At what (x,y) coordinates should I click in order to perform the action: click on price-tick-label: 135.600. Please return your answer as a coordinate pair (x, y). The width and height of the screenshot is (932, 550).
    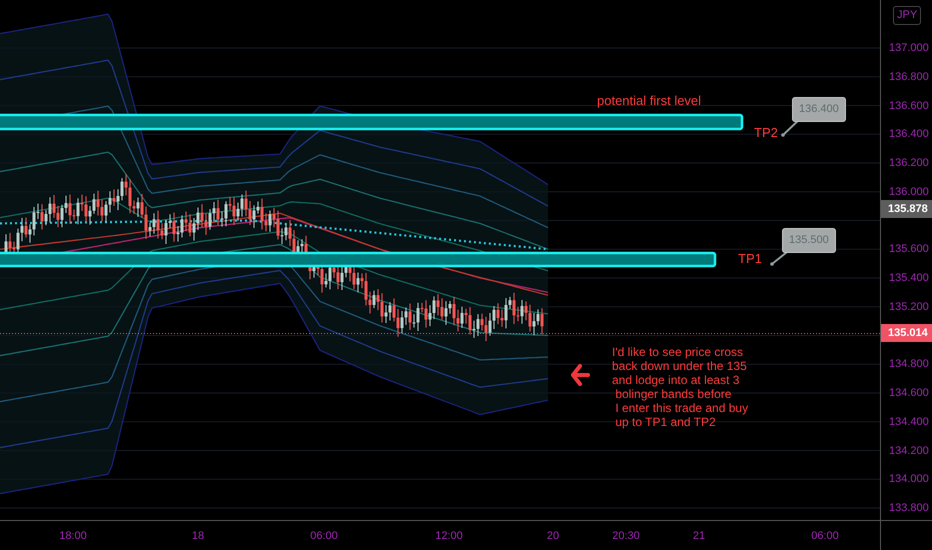
    Looking at the image, I should click on (909, 249).